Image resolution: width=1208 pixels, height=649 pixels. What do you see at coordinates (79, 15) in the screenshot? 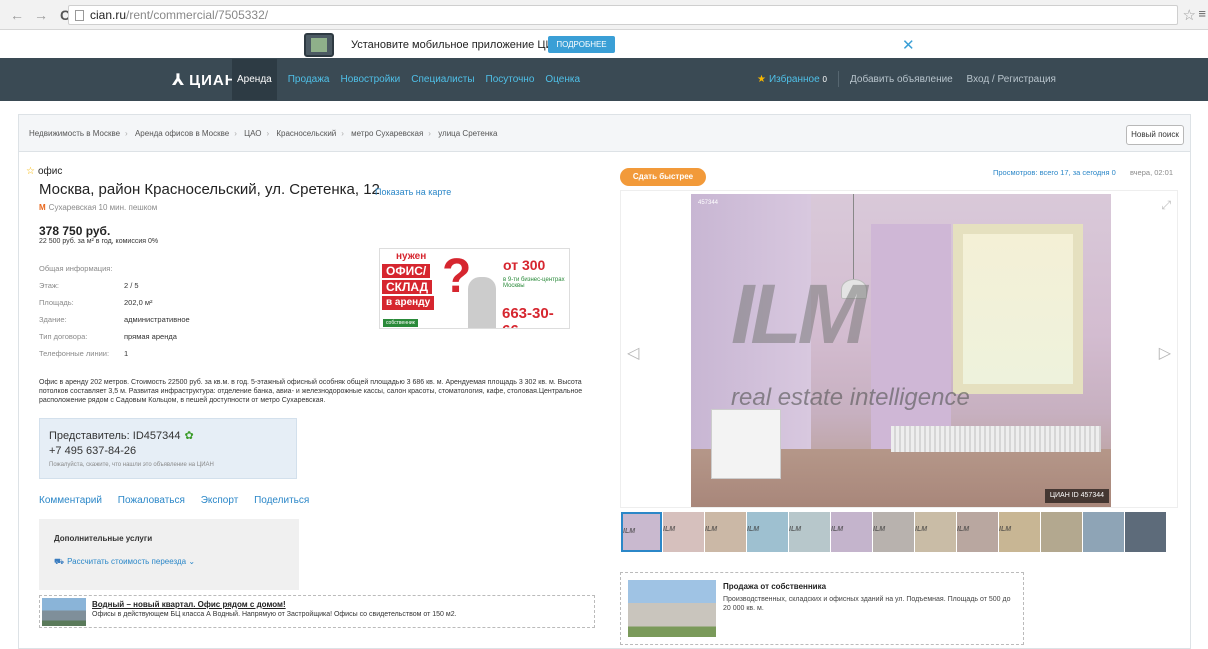
I see `page-icon` at bounding box center [79, 15].